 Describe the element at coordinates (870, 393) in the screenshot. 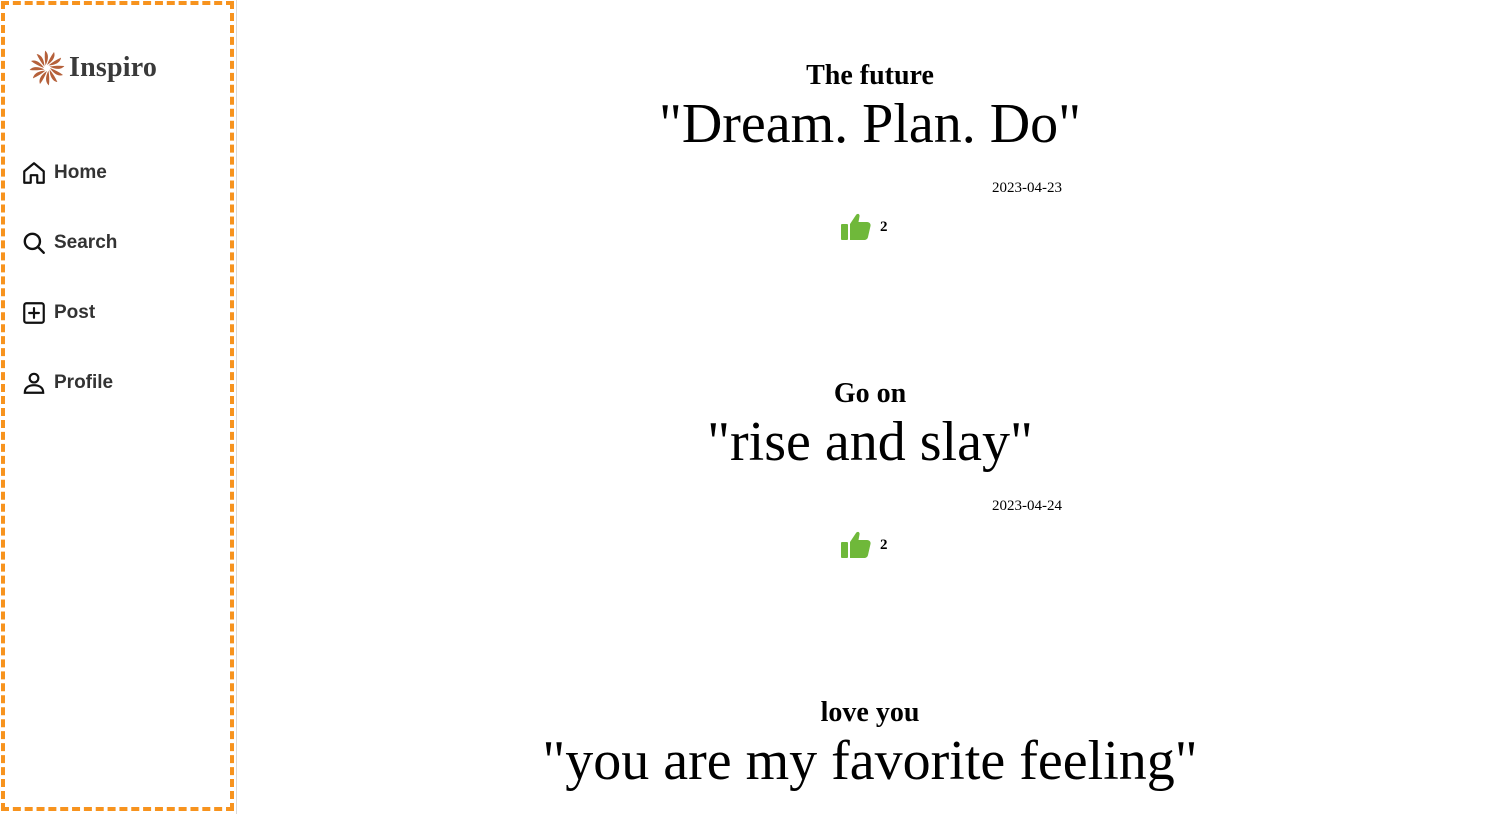

I see `post-title: Go on` at that location.